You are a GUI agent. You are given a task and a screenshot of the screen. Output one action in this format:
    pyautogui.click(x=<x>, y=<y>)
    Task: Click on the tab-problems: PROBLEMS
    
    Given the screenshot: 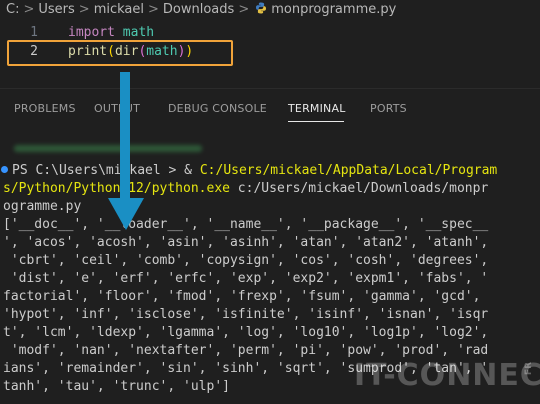 What is the action you would take?
    pyautogui.click(x=45, y=108)
    